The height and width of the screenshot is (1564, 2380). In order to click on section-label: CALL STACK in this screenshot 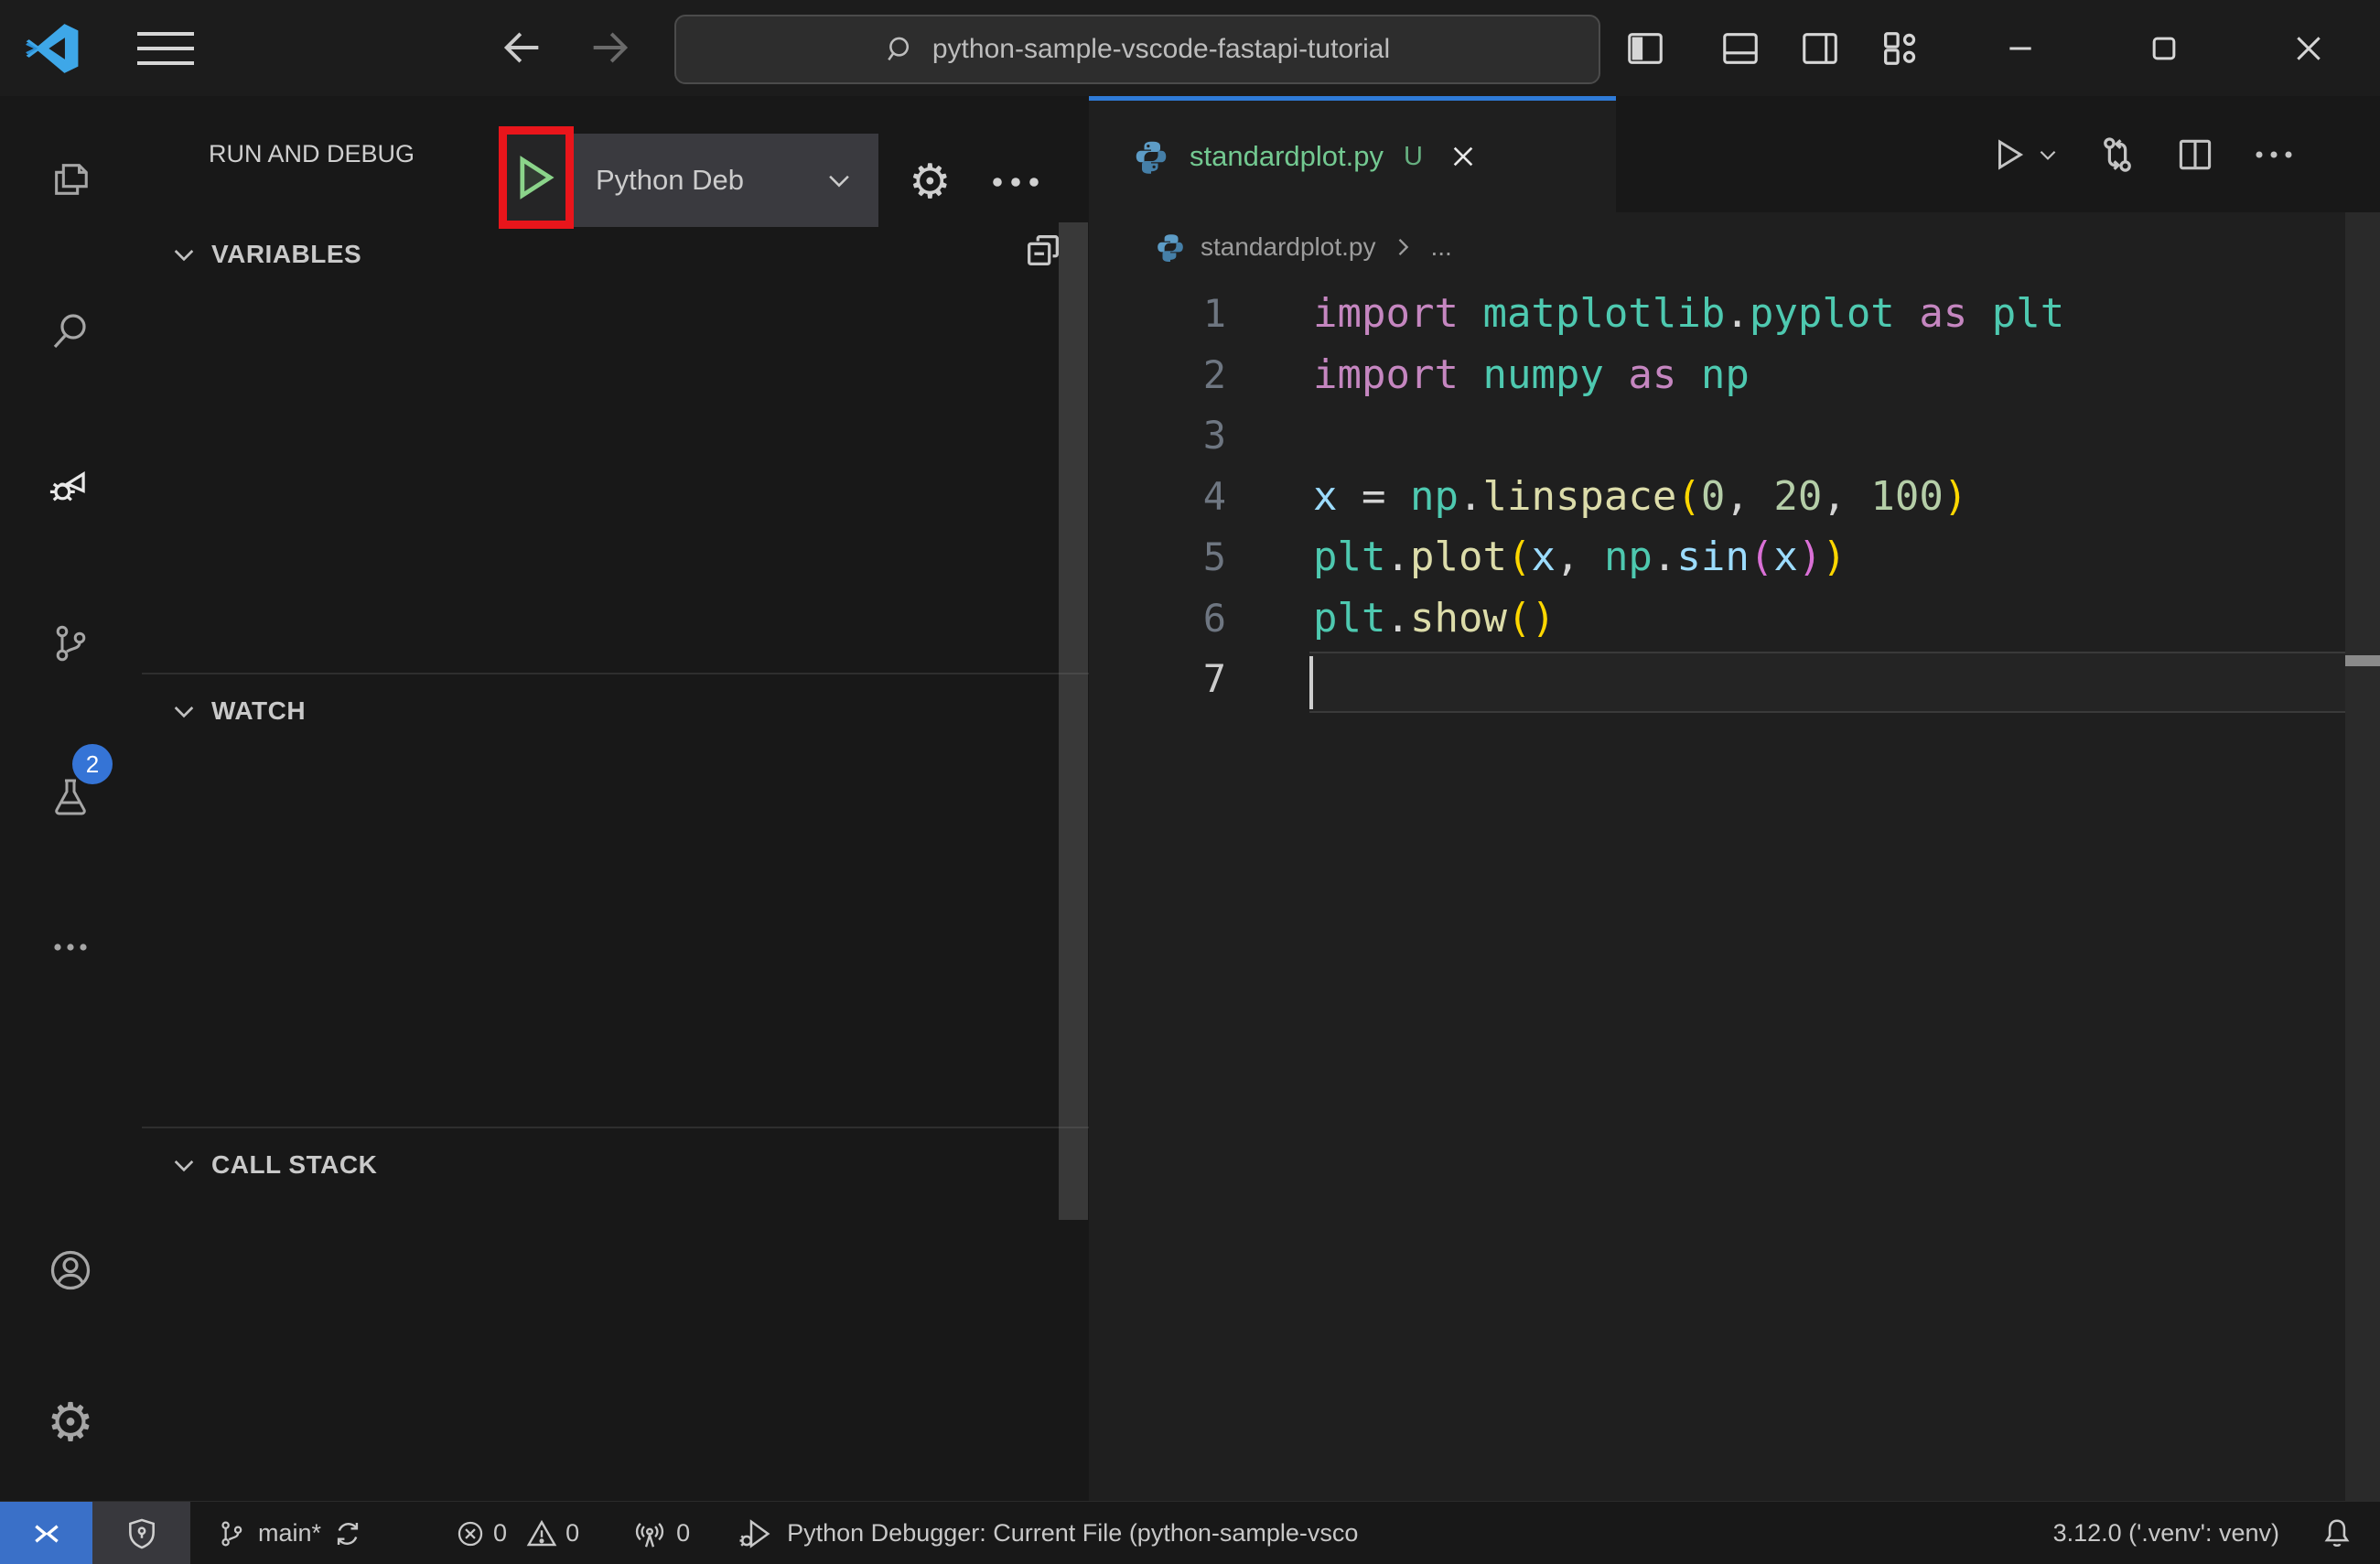, I will do `click(294, 1164)`.